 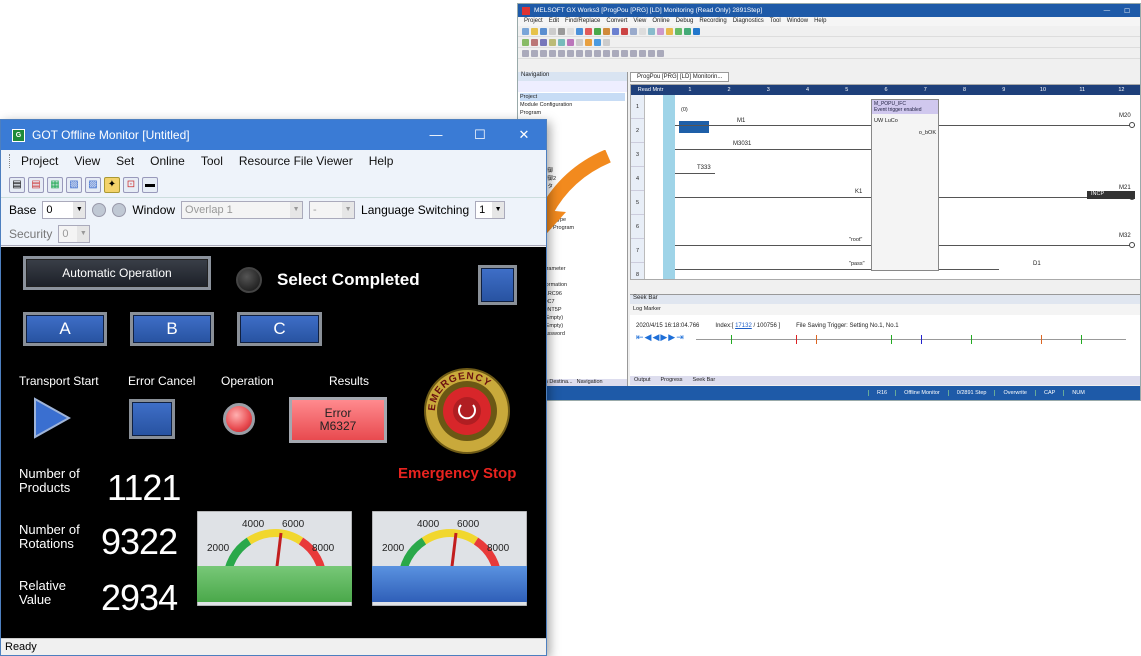 I want to click on monitor-icon, so click(x=615, y=31).